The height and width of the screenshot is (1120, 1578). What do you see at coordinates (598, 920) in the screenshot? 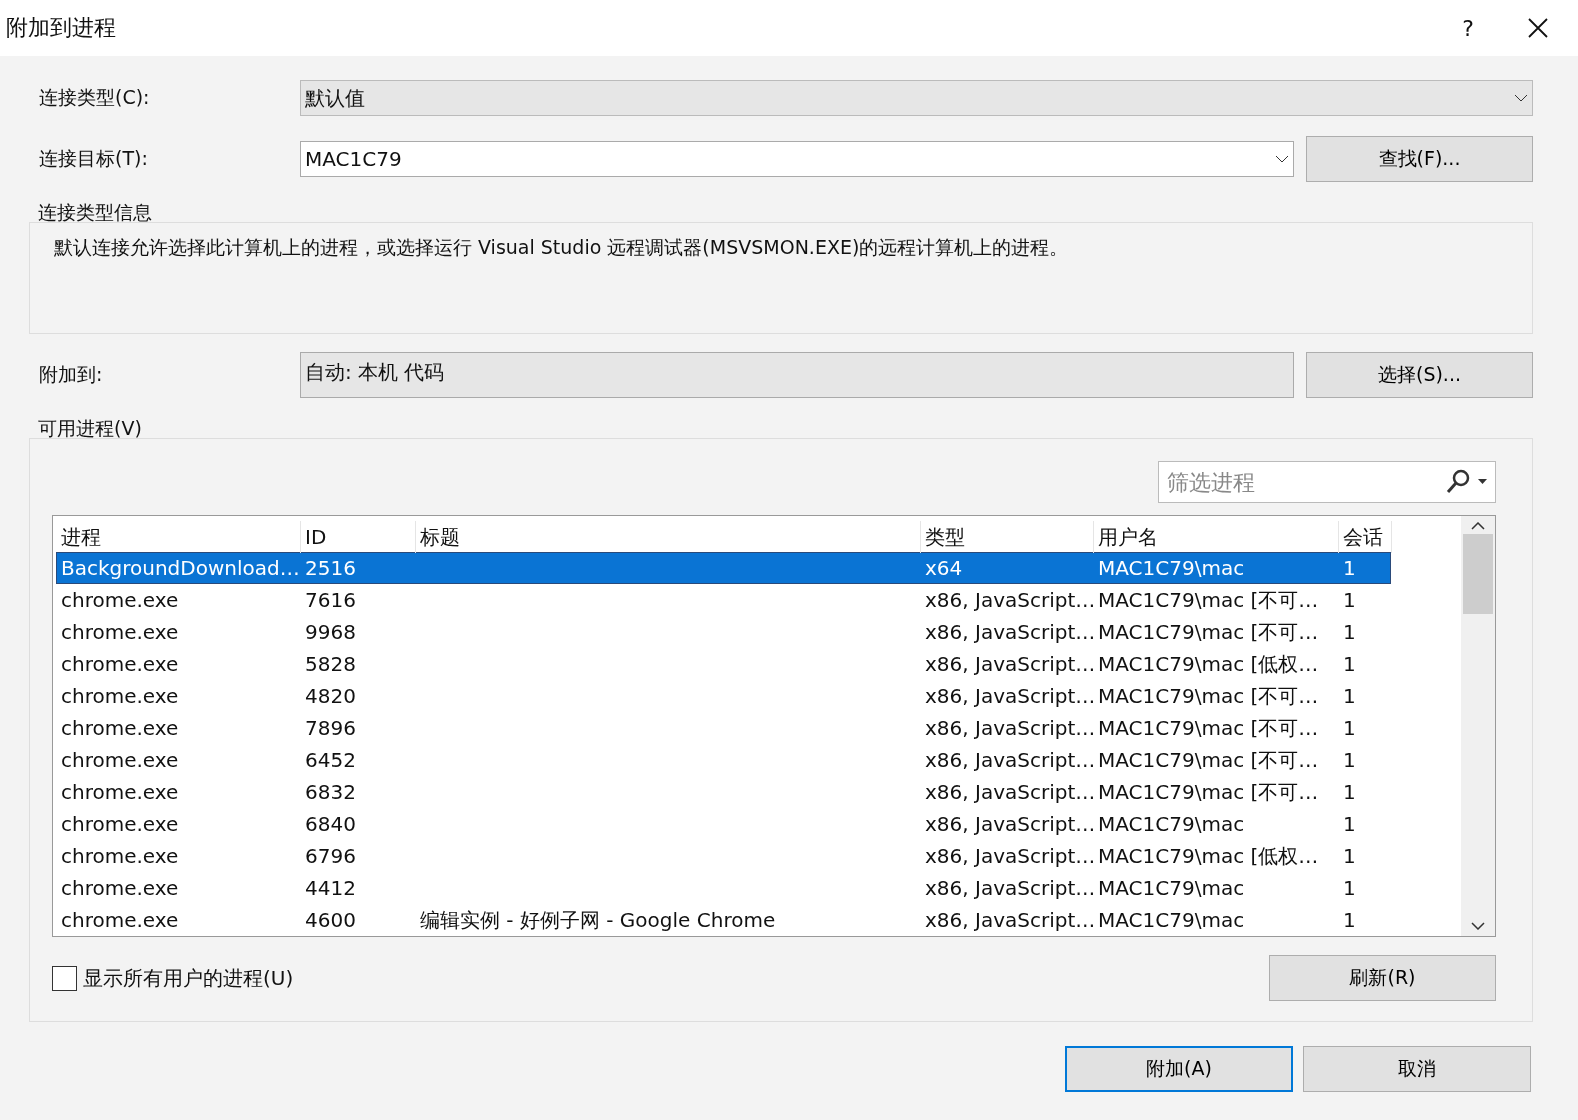
I see `table-cell-text: 编辑实例 - 好例子网 - Google Chrome` at bounding box center [598, 920].